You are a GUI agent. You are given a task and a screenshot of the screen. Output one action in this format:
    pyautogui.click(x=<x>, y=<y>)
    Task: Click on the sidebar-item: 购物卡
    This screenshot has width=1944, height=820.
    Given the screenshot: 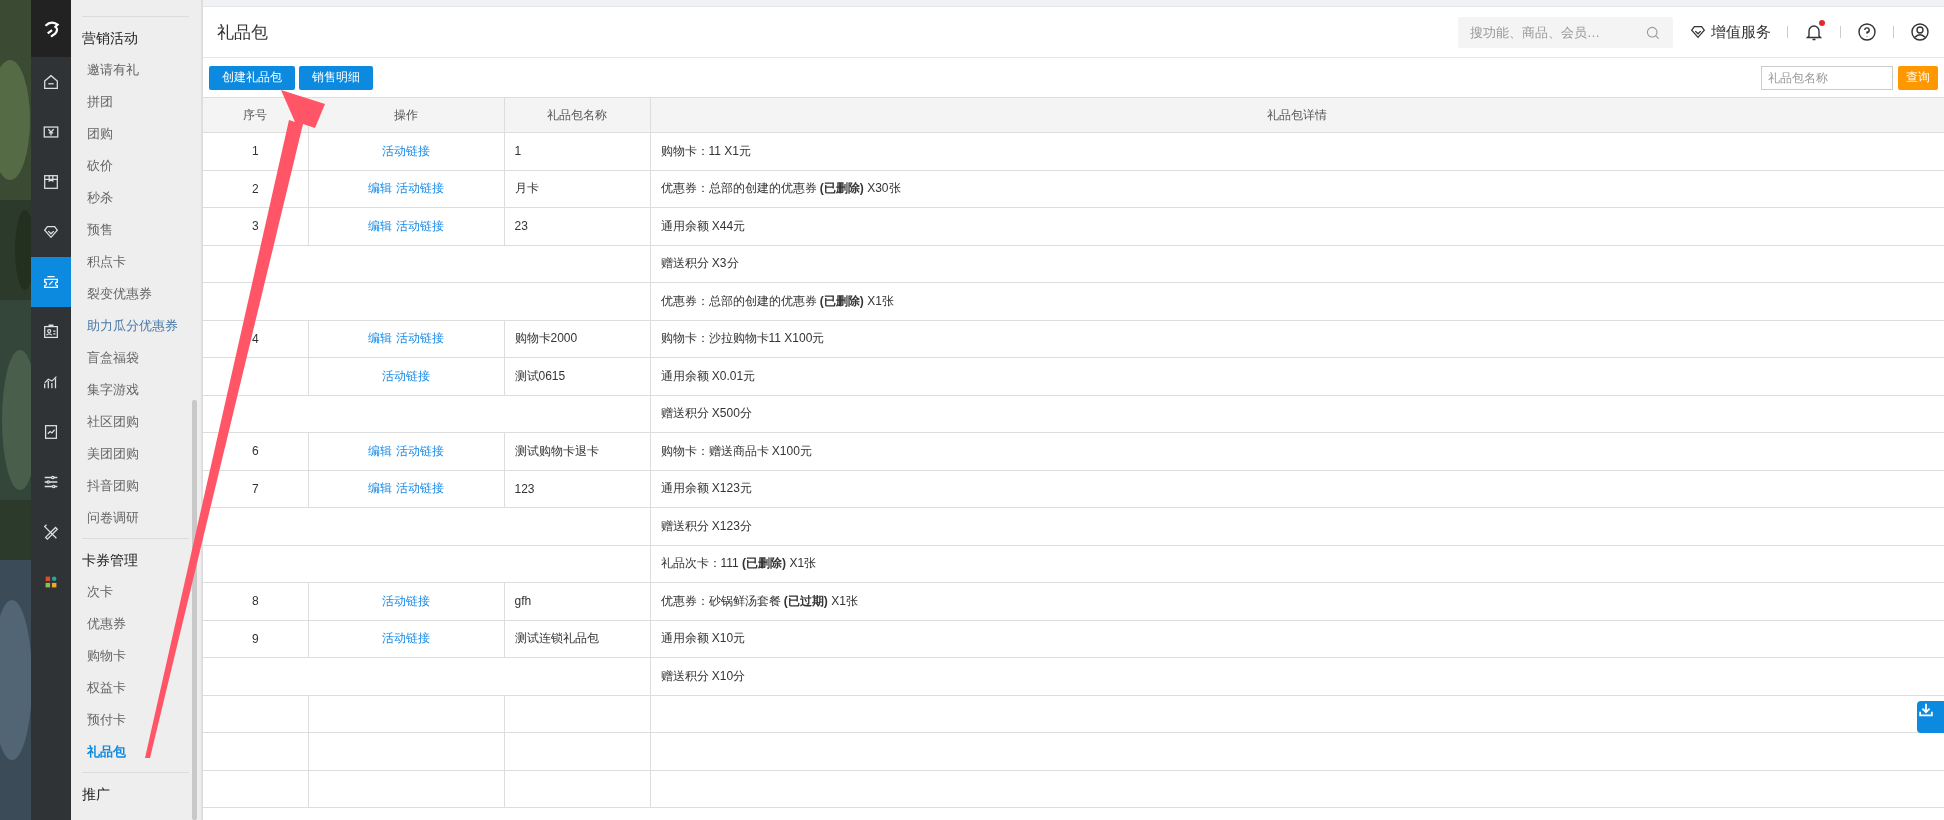 What is the action you would take?
    pyautogui.click(x=104, y=656)
    